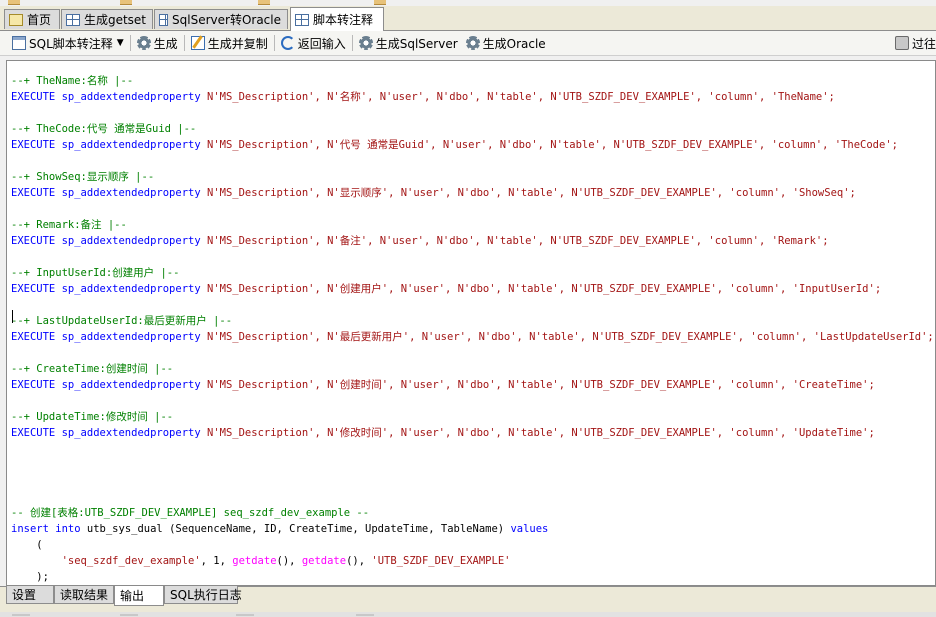  I want to click on printer-icon, so click(901, 43).